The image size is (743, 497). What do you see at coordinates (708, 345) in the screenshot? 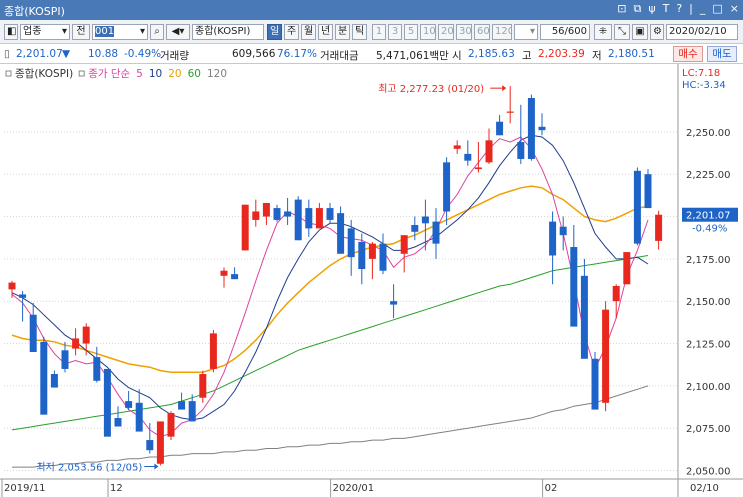
I see `y-tick-label: 2,125.00` at bounding box center [708, 345].